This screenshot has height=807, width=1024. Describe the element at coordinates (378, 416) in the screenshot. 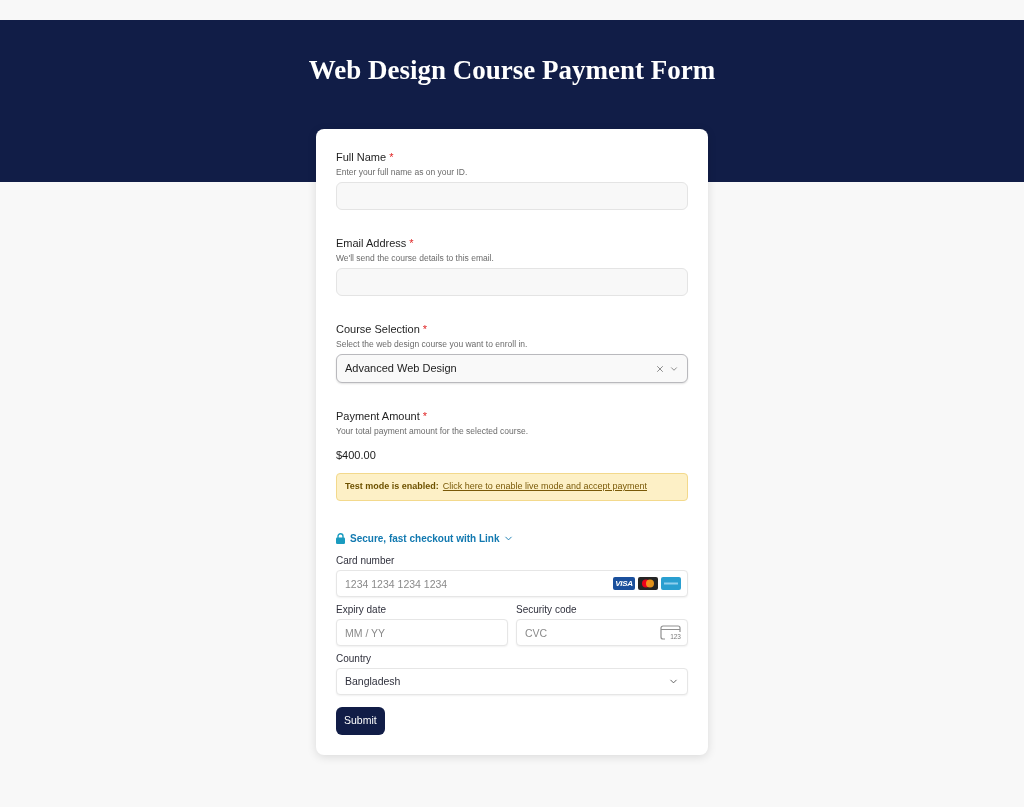

I see `field-label: Payment Amount` at that location.